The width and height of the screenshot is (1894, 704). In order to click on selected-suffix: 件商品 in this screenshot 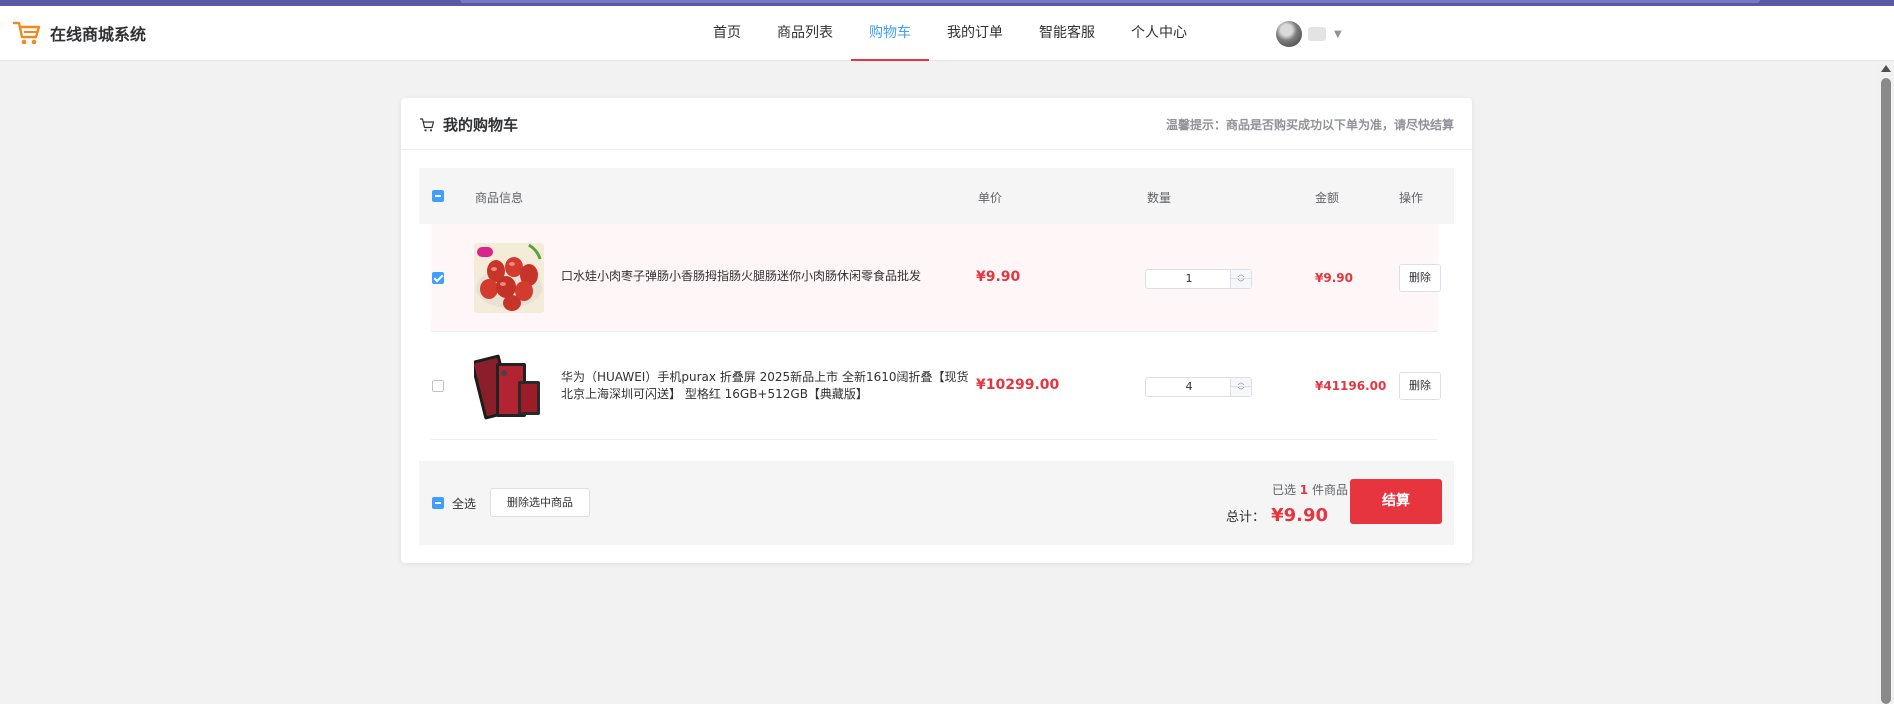, I will do `click(1329, 490)`.